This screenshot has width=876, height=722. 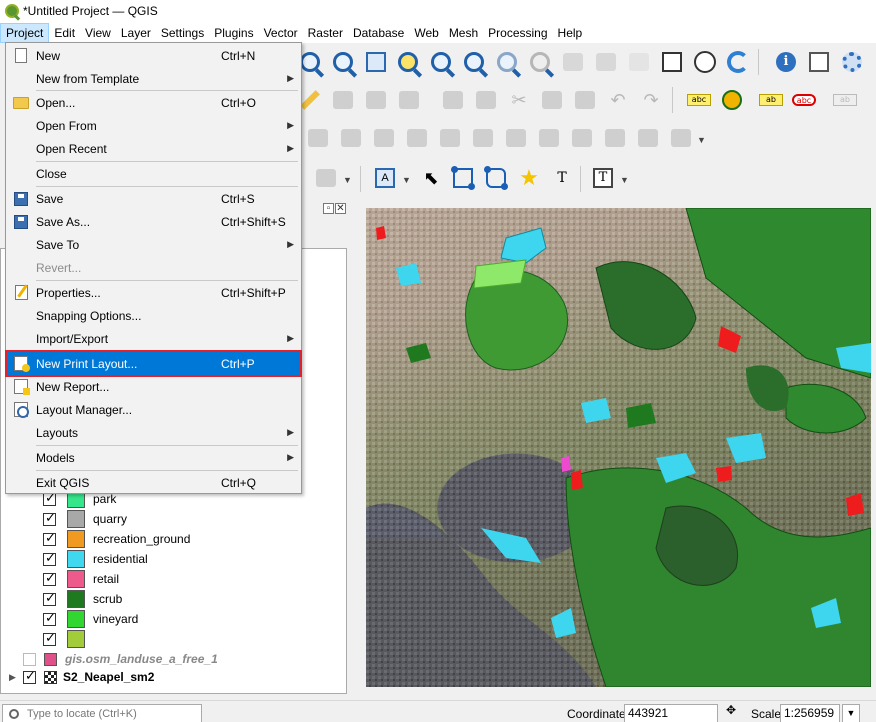 I want to click on menu-item-import-export: Import/Export ▶, so click(x=153, y=338).